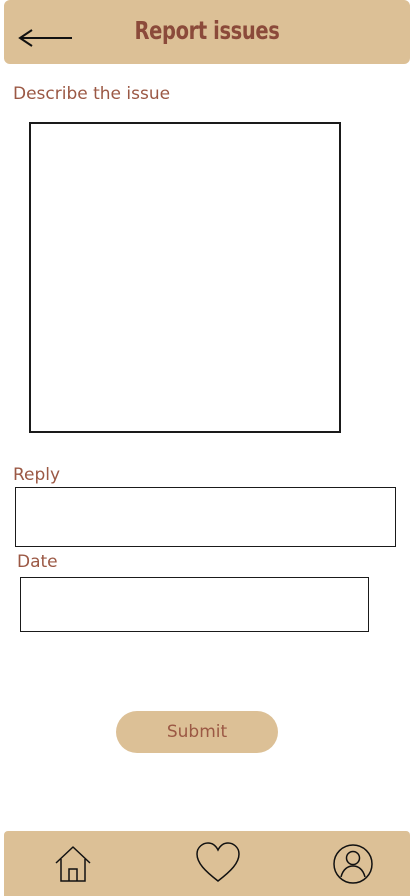 This screenshot has width=414, height=896. I want to click on app-header: Report issues, so click(207, 32).